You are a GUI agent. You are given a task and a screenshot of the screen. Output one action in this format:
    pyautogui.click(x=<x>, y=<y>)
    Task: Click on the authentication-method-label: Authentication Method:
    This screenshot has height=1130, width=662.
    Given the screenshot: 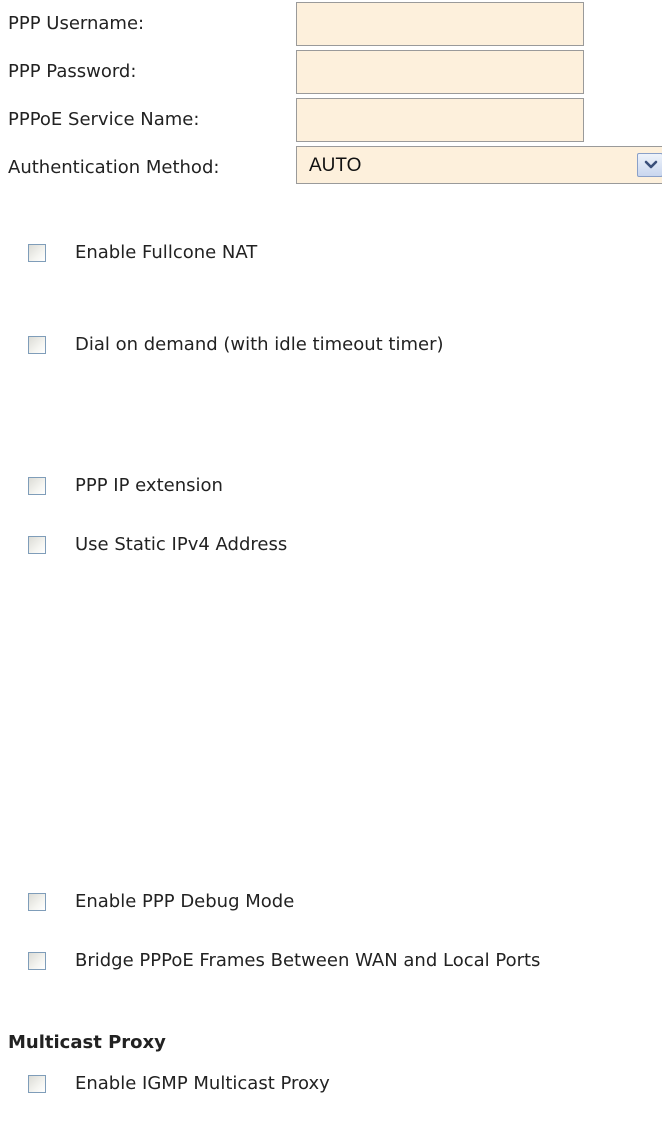 What is the action you would take?
    pyautogui.click(x=114, y=167)
    